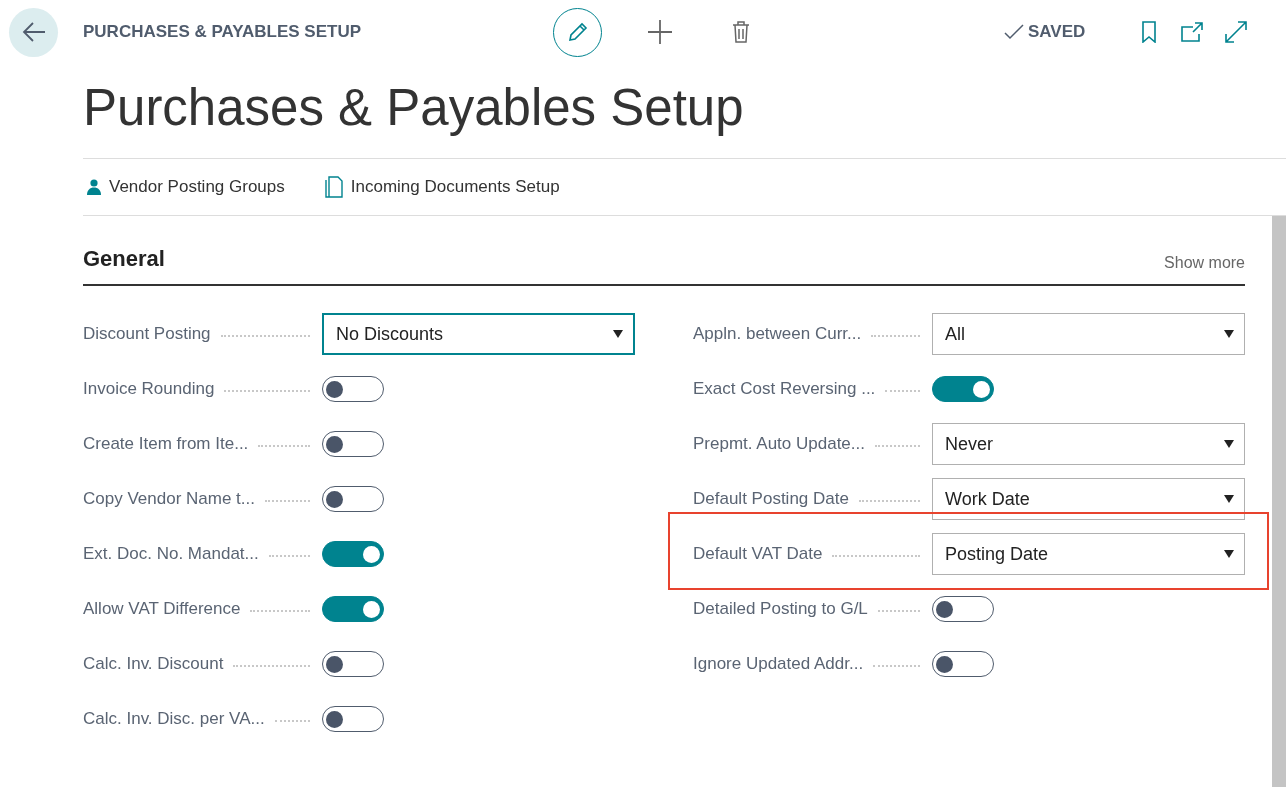 The width and height of the screenshot is (1286, 787). Describe the element at coordinates (333, 187) in the screenshot. I see `document-icon` at that location.